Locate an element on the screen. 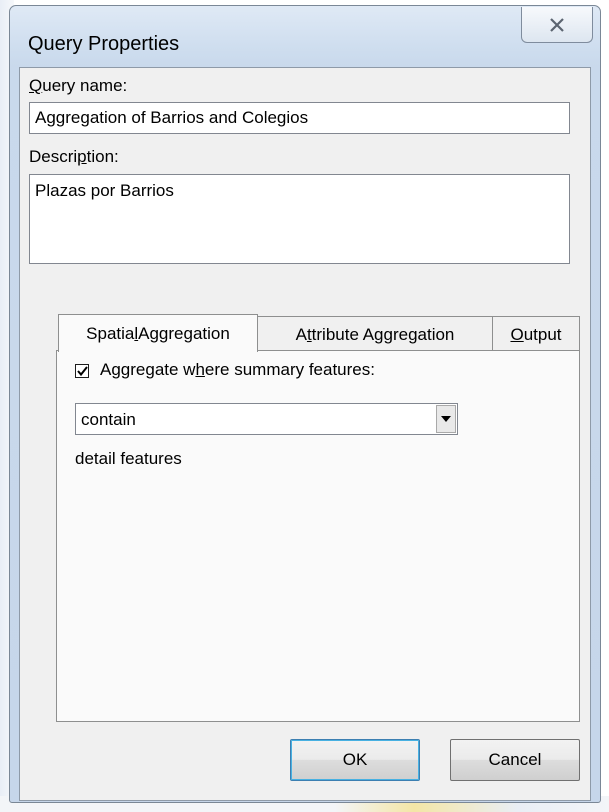 This screenshot has width=609, height=812. aggregate-checkbox is located at coordinates (82, 371).